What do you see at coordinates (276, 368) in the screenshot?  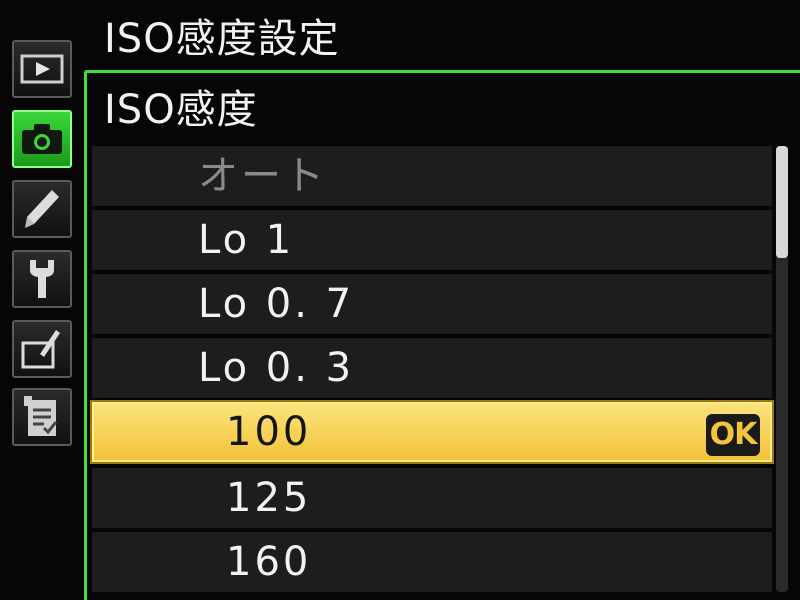 I see `option-label: Lo 0. 3` at bounding box center [276, 368].